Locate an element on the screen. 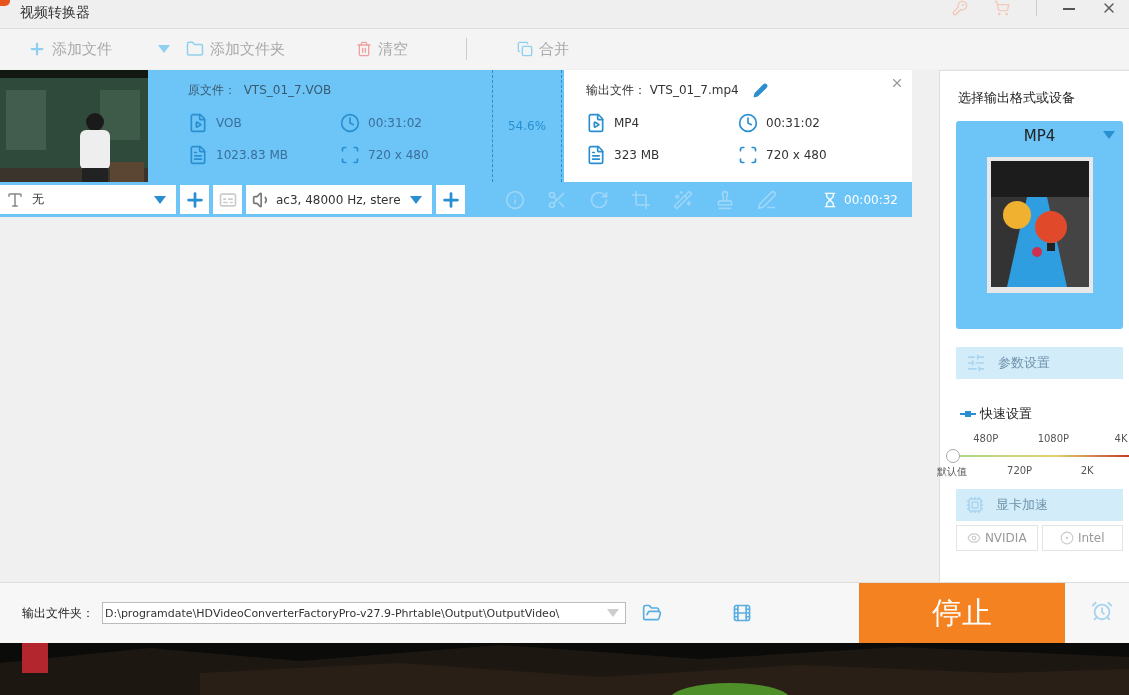 This screenshot has height=695, width=1129. output-folder-field: D:\programdate\HDVideoConverterFactoryPro-v27.9-Phrtable\Output\OutputVideo\ is located at coordinates (364, 613).